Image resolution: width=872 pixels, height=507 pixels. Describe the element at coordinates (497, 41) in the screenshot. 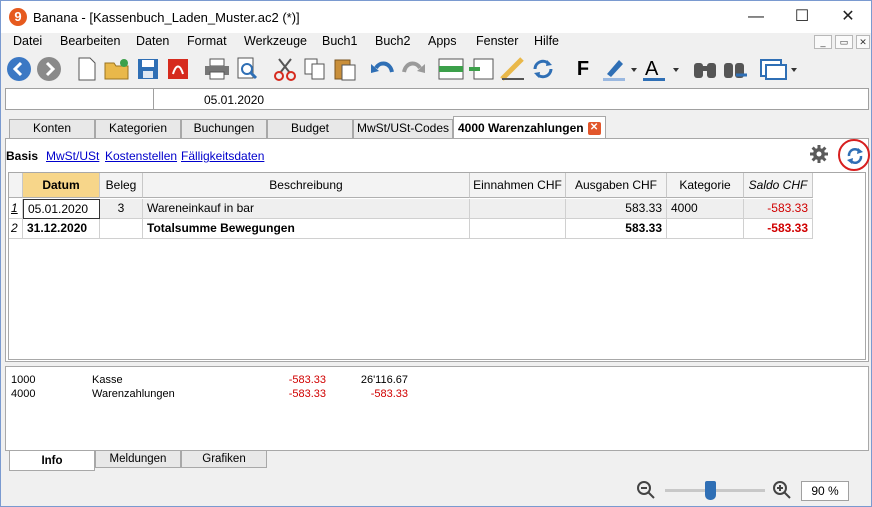

I see `menu-fenster: Fenster` at that location.